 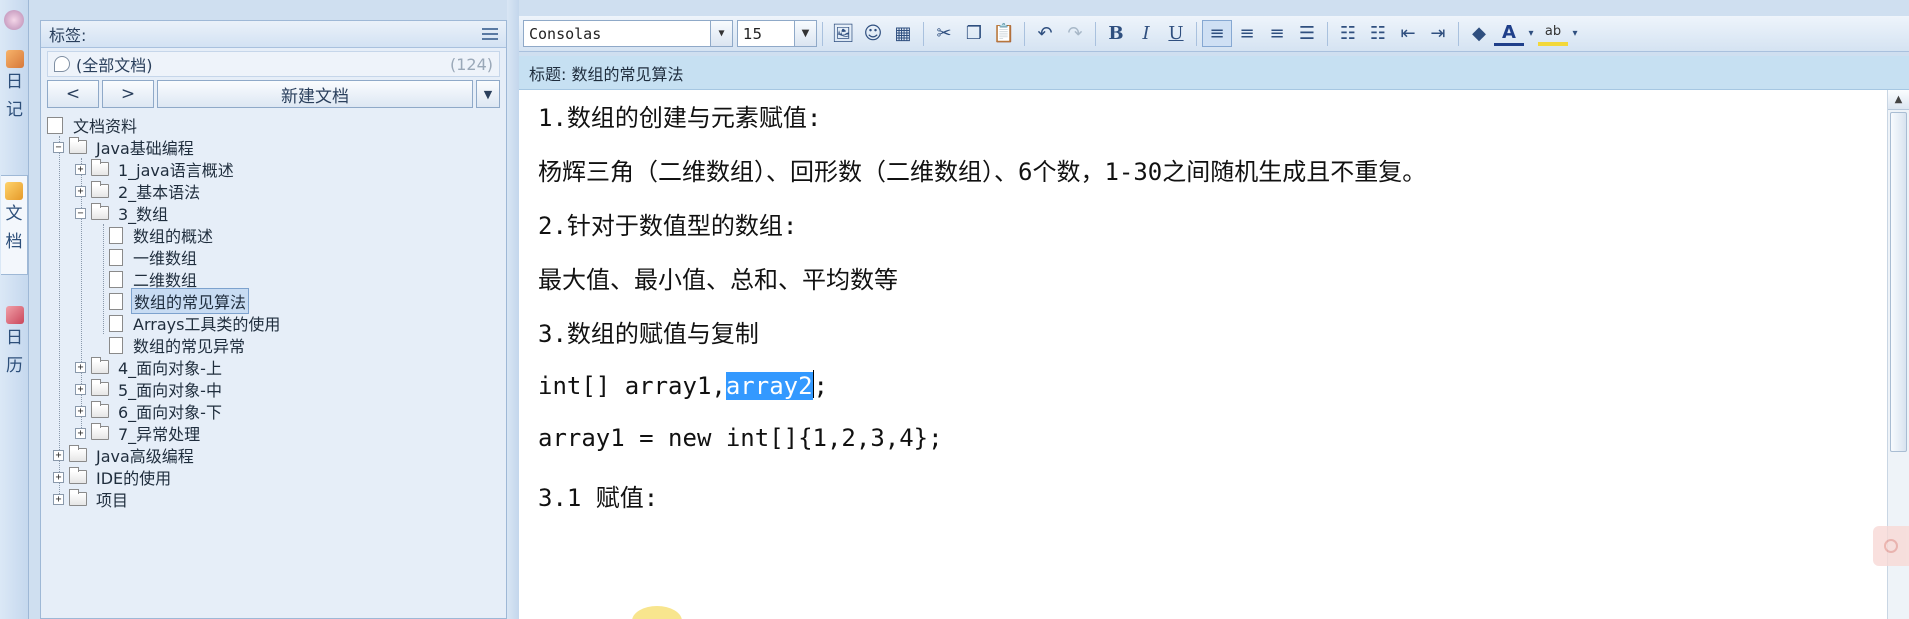 I want to click on back-button: <, so click(x=73, y=94).